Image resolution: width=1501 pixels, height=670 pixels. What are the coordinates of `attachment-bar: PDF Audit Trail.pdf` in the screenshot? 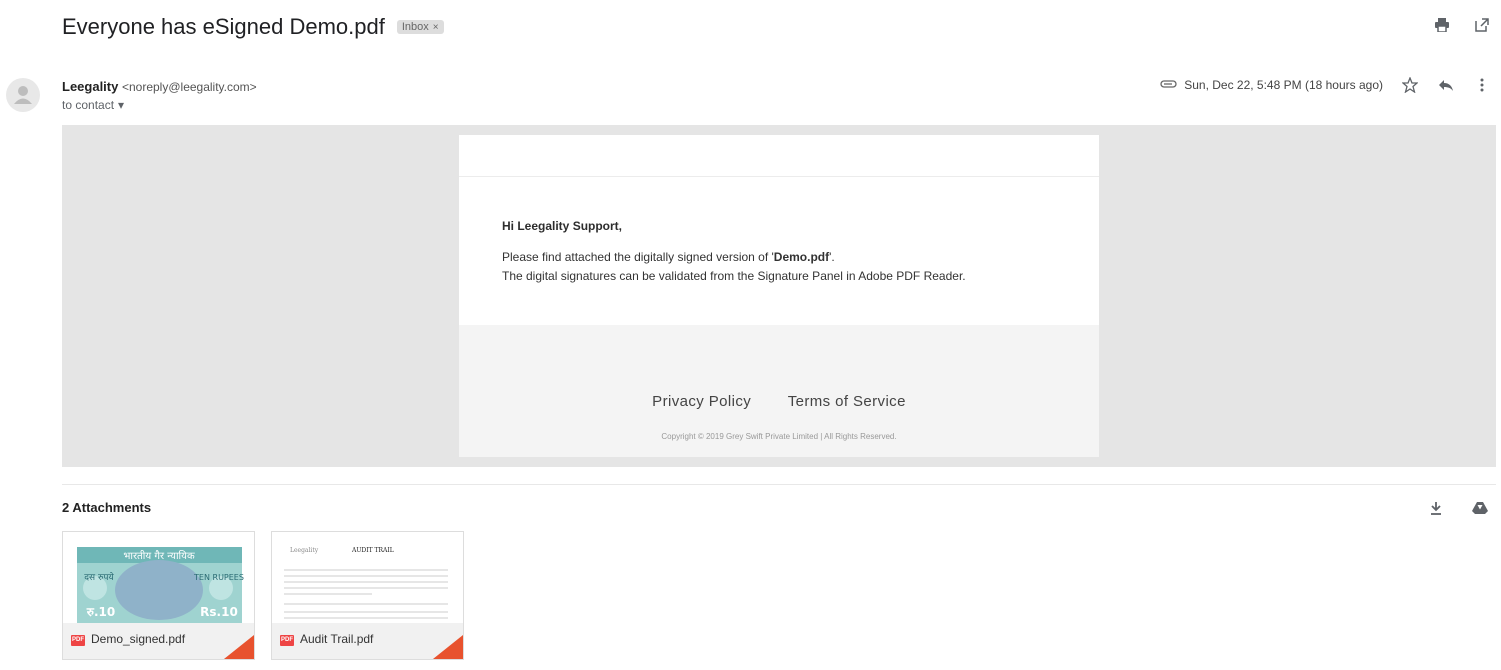 It's located at (367, 641).